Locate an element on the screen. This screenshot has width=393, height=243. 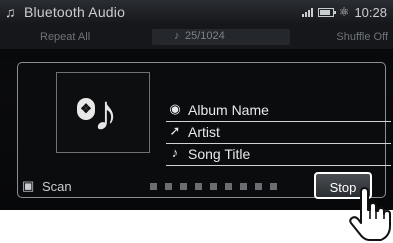
album-name: Album Name is located at coordinates (228, 110).